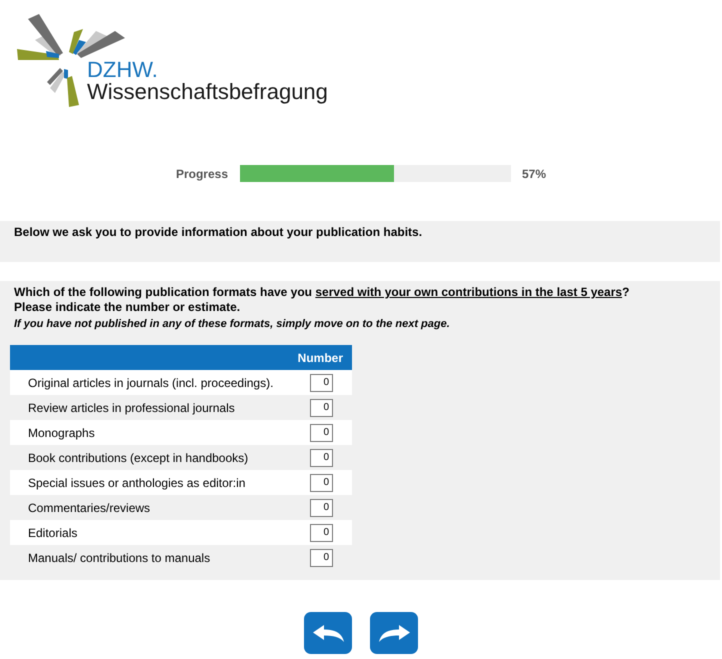 The image size is (722, 659). I want to click on row-label: Book contributions (except in handbooks), so click(138, 458).